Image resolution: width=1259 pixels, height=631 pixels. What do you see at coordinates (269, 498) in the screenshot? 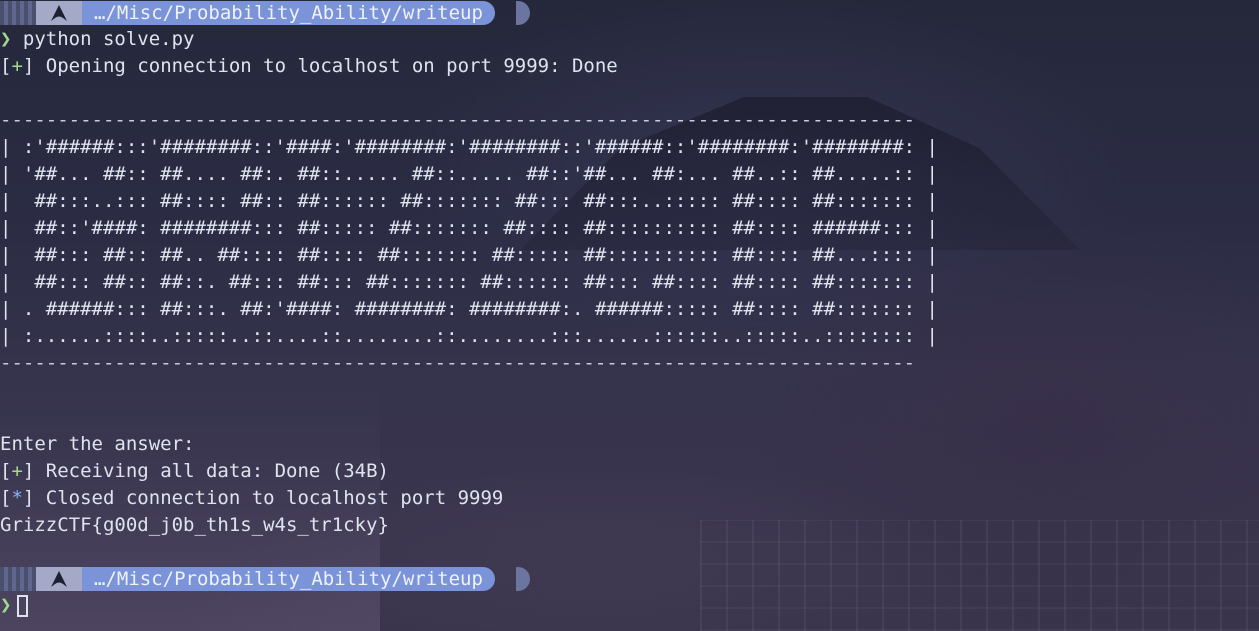
I see `status-text: Closed connection to localhost port 9999` at bounding box center [269, 498].